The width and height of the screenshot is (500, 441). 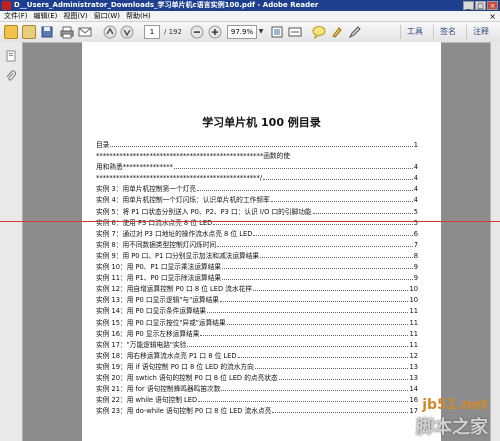 What do you see at coordinates (415, 167) in the screenshot?
I see `toc-page-number: 4` at bounding box center [415, 167].